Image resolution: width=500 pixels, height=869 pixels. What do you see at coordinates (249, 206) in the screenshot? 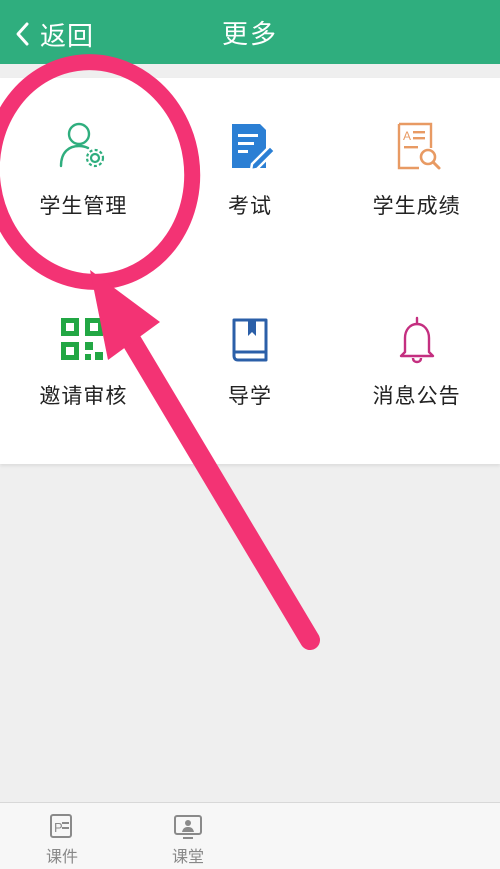
I see `tile-label: 考试` at bounding box center [249, 206].